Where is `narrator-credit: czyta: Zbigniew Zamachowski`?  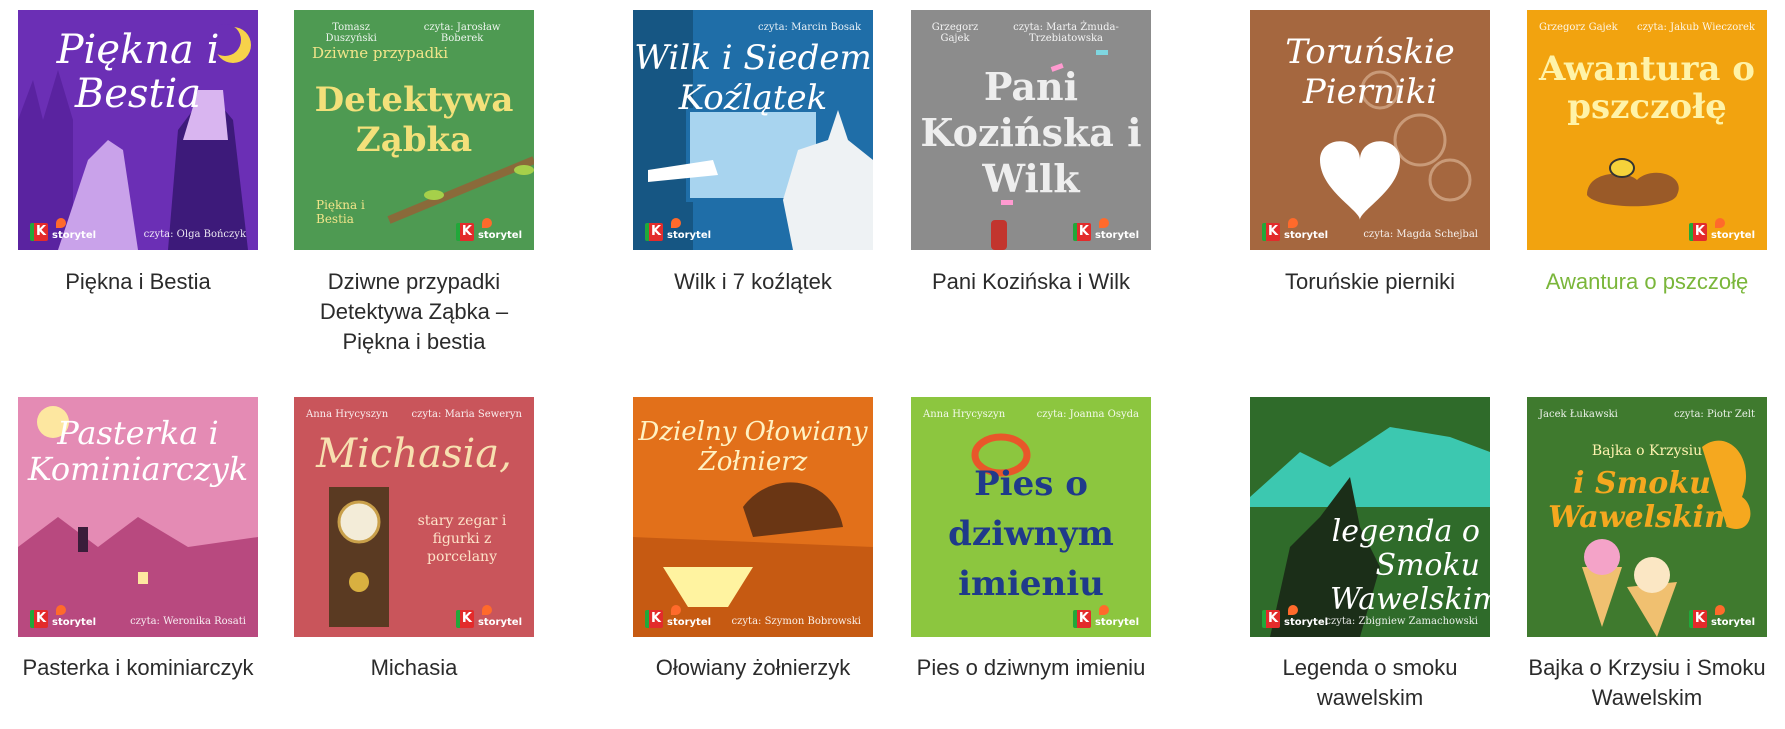 narrator-credit: czyta: Zbigniew Zamachowski is located at coordinates (1401, 621).